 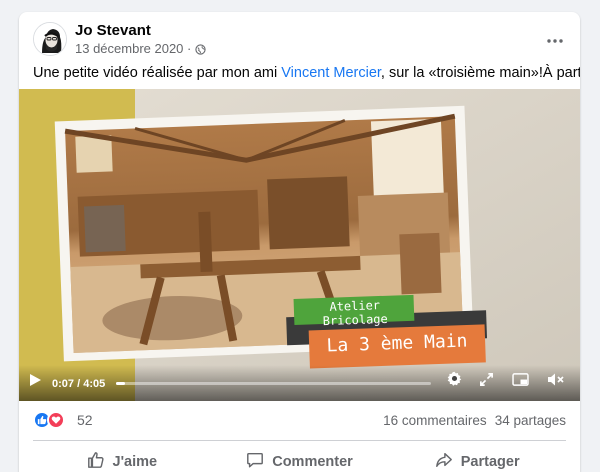 What do you see at coordinates (435, 420) in the screenshot?
I see `comments-count-link: 16 commentaires` at bounding box center [435, 420].